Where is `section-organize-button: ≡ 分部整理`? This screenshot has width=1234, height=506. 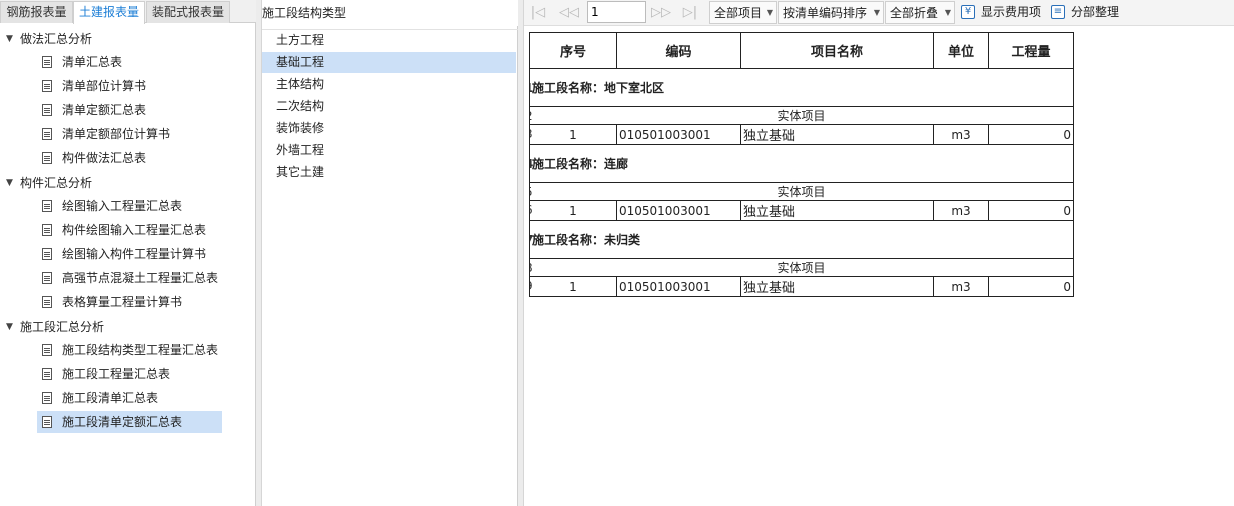 section-organize-button: ≡ 分部整理 is located at coordinates (1088, 12).